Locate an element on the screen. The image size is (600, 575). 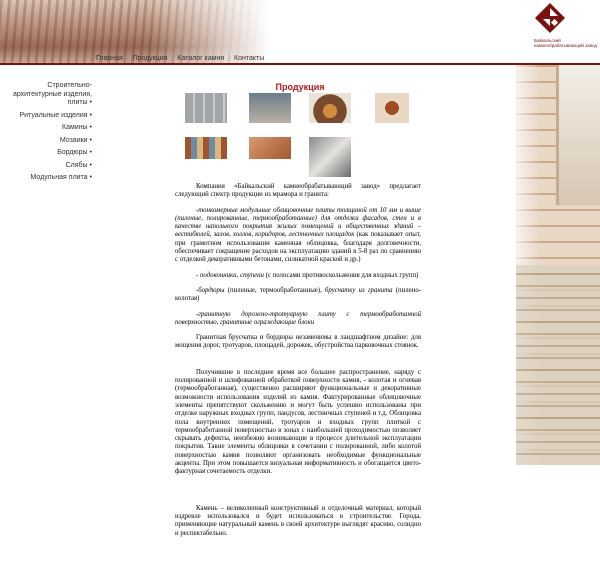
sidebar-item-label: Бордюры is located at coordinates (72, 152).